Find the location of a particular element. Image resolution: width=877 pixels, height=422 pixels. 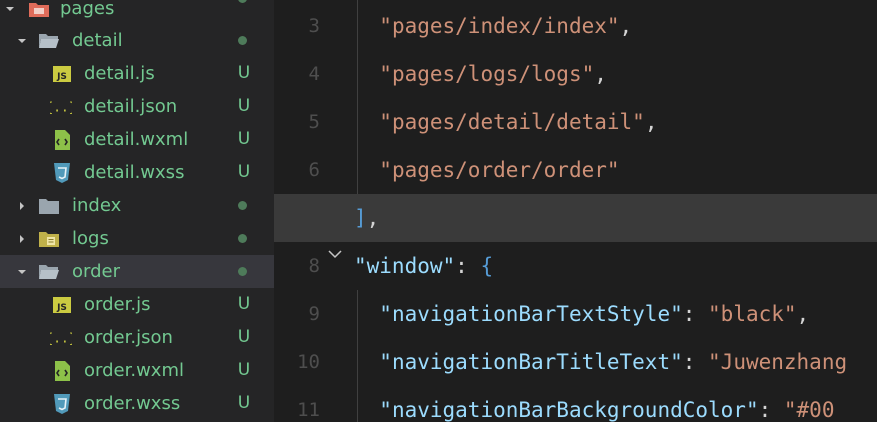

line-number: 8 is located at coordinates (314, 266).